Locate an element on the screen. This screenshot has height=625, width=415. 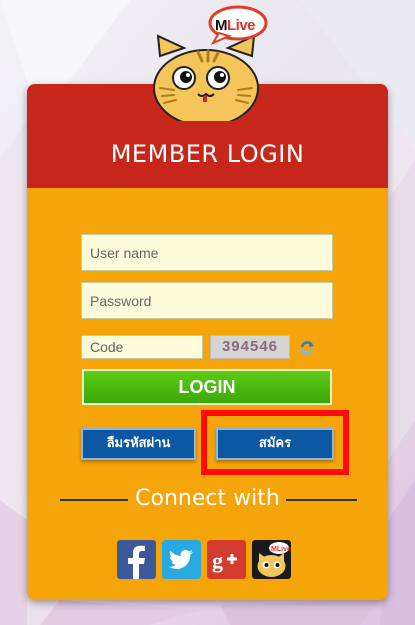
refresh-captcha-icon is located at coordinates (307, 348).